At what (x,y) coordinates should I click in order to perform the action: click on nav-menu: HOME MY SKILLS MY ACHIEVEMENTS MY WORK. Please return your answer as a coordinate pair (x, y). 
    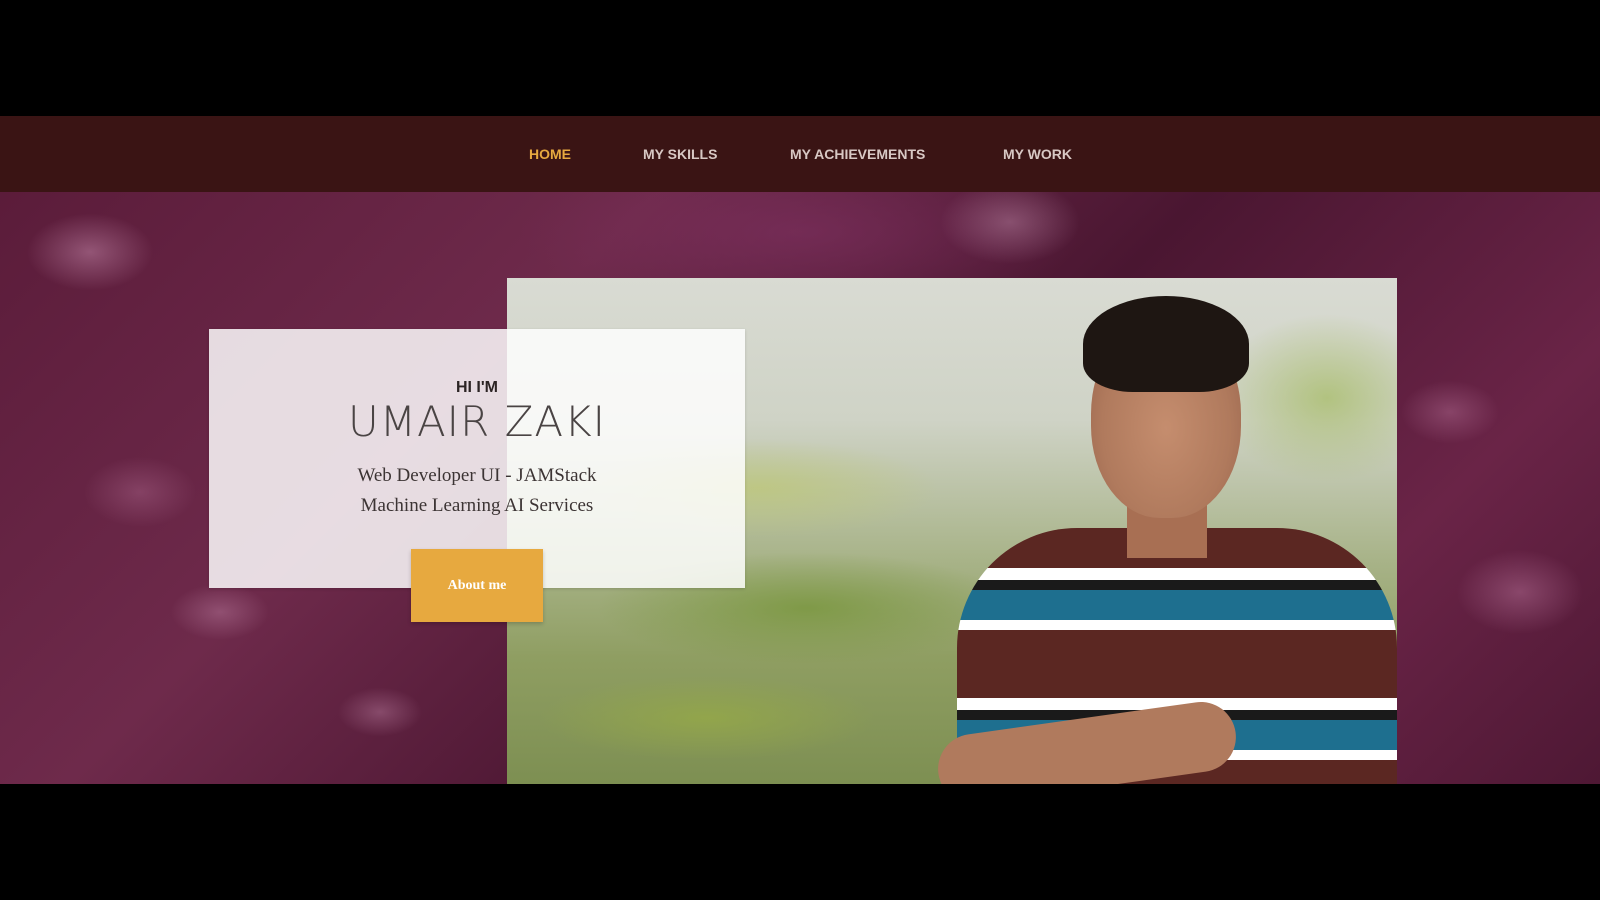
    Looking at the image, I should click on (800, 154).